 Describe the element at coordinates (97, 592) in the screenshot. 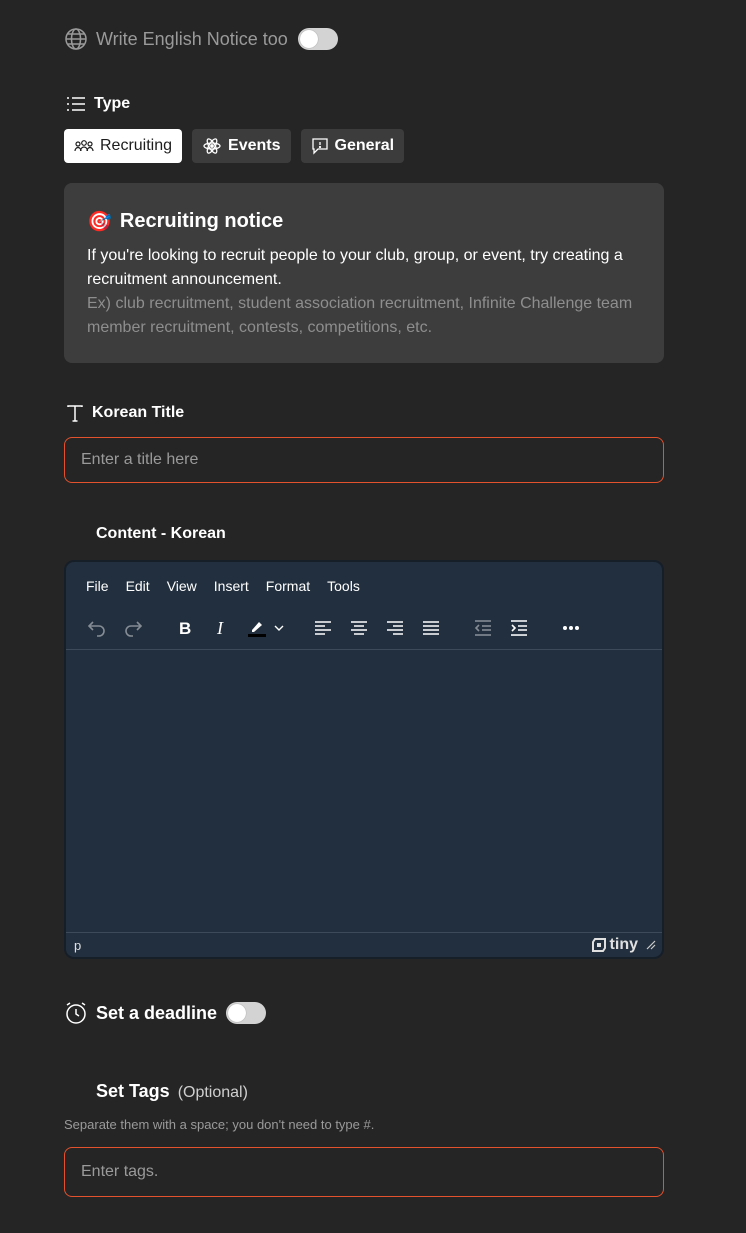

I see `menu-file: File` at that location.